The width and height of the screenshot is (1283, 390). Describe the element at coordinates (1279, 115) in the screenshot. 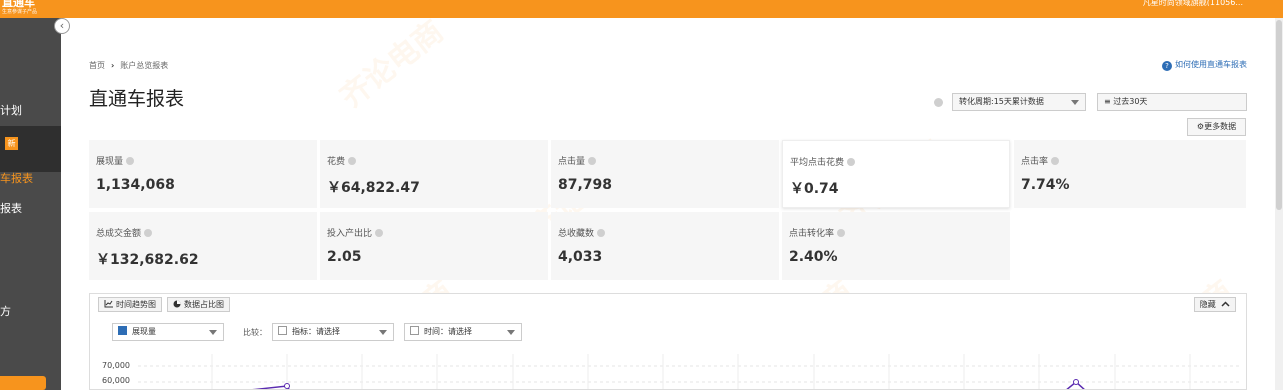

I see `scrollbar-thumb` at that location.